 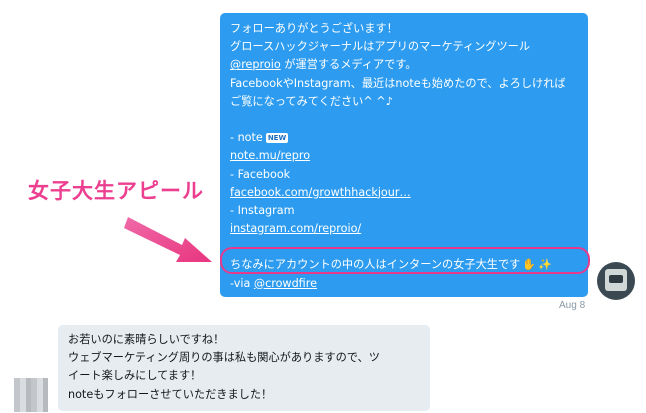 I want to click on message-line: note.mu/repro, so click(x=404, y=156).